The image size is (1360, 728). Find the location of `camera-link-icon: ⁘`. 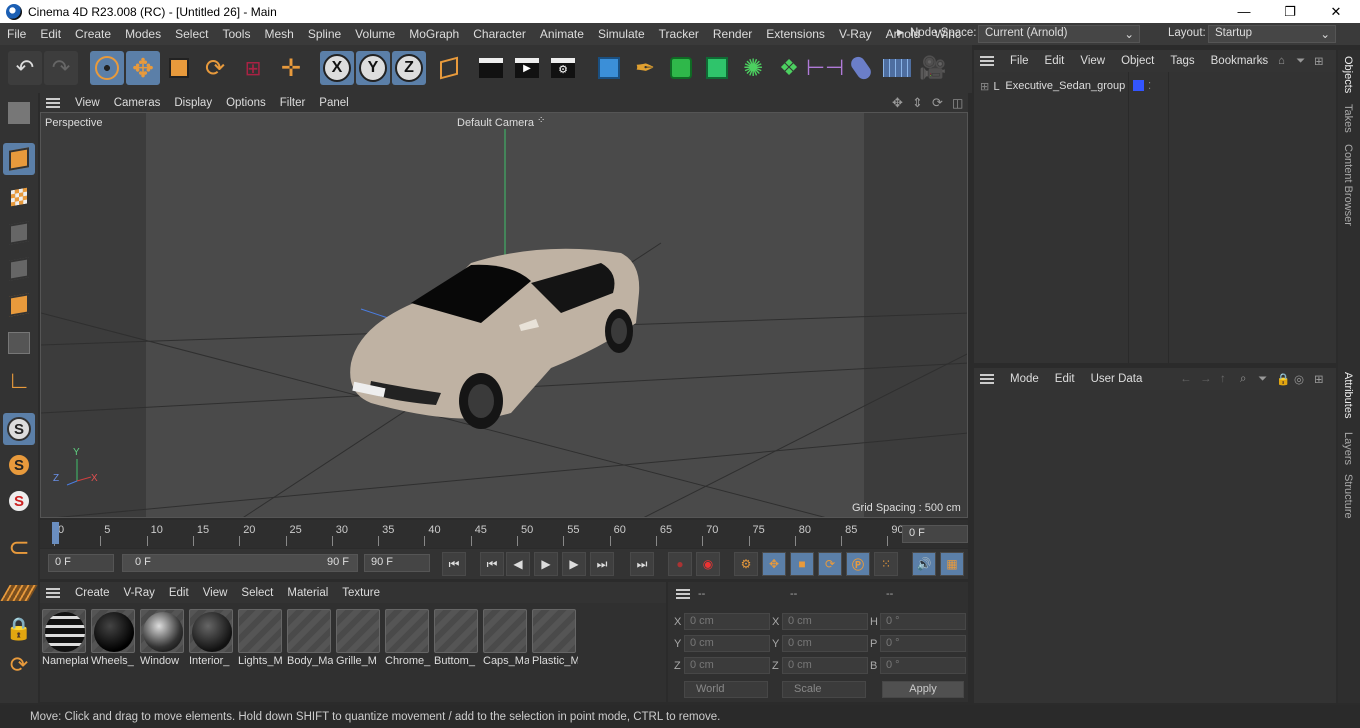

camera-link-icon: ⁘ is located at coordinates (541, 120).